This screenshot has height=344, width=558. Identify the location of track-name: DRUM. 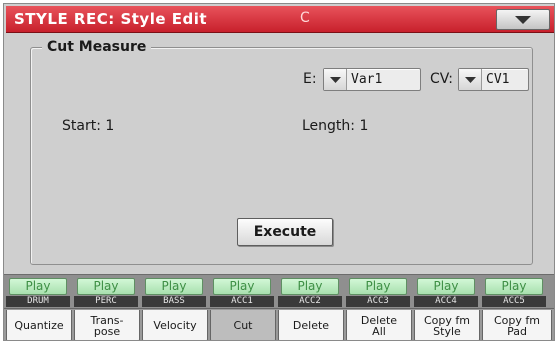
(38, 301).